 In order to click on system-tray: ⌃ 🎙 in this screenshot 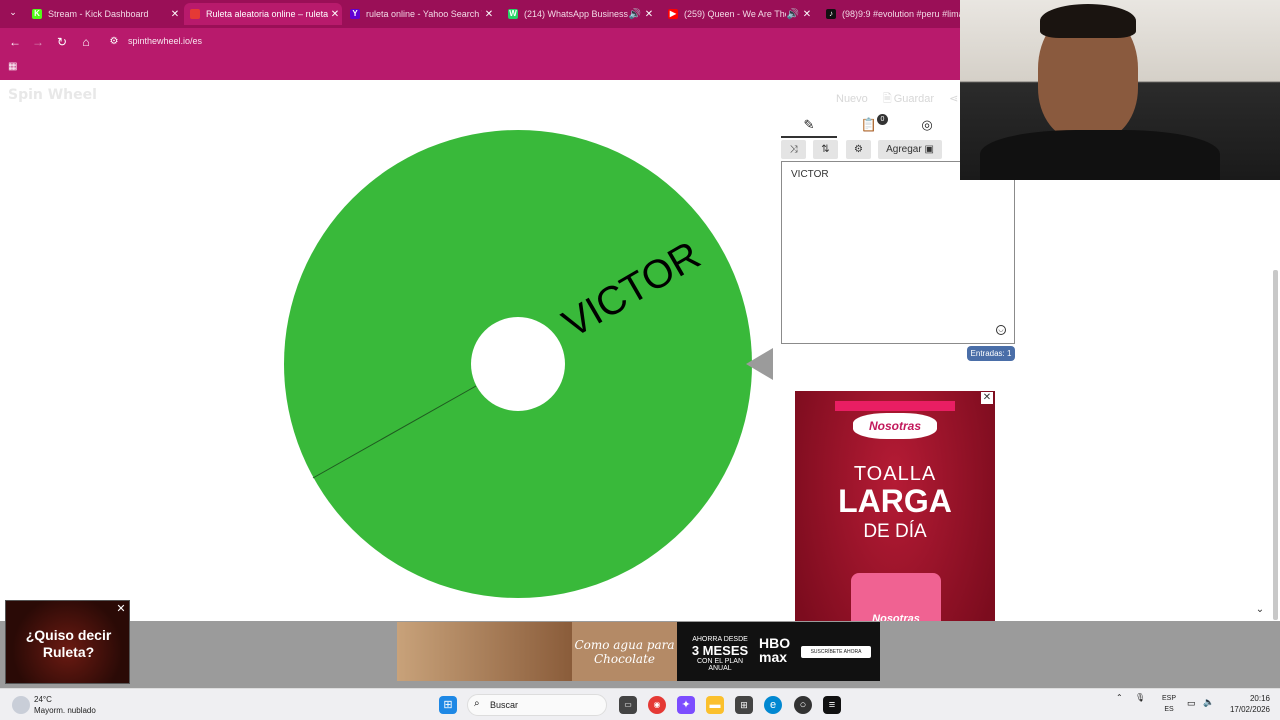, I will do `click(1130, 705)`.